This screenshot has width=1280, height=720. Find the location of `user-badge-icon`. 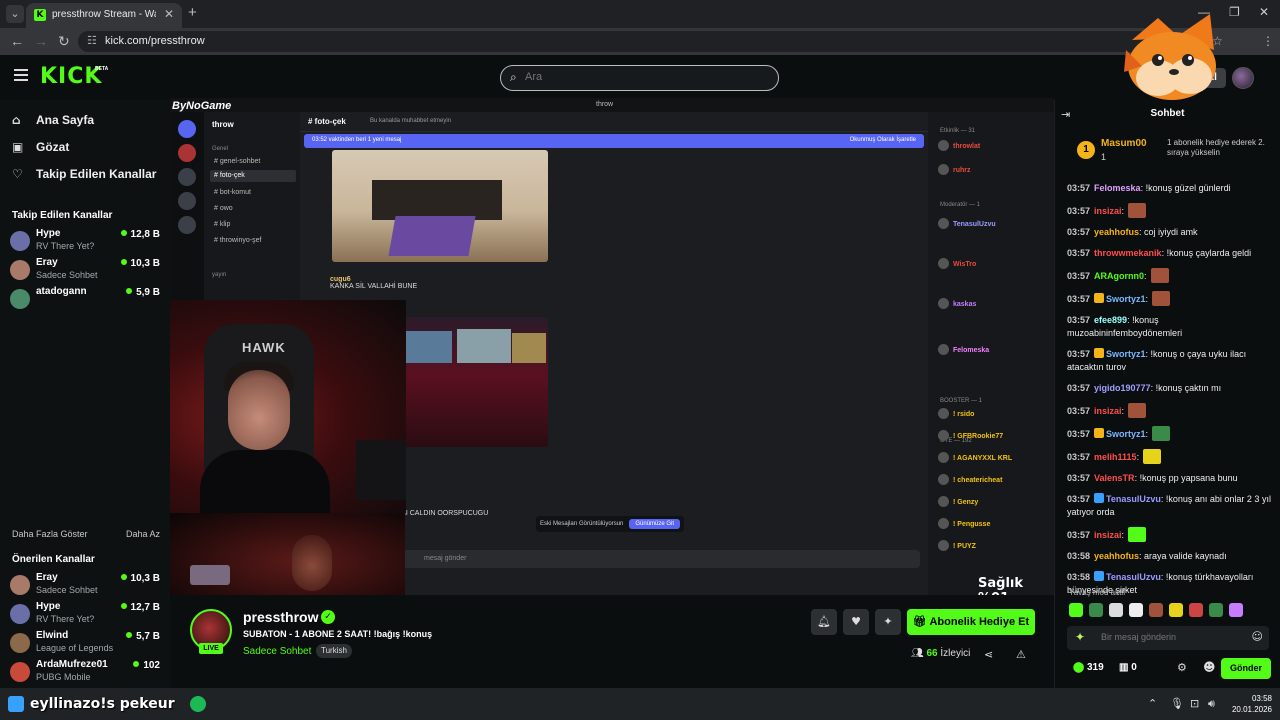

user-badge-icon is located at coordinates (1099, 576).